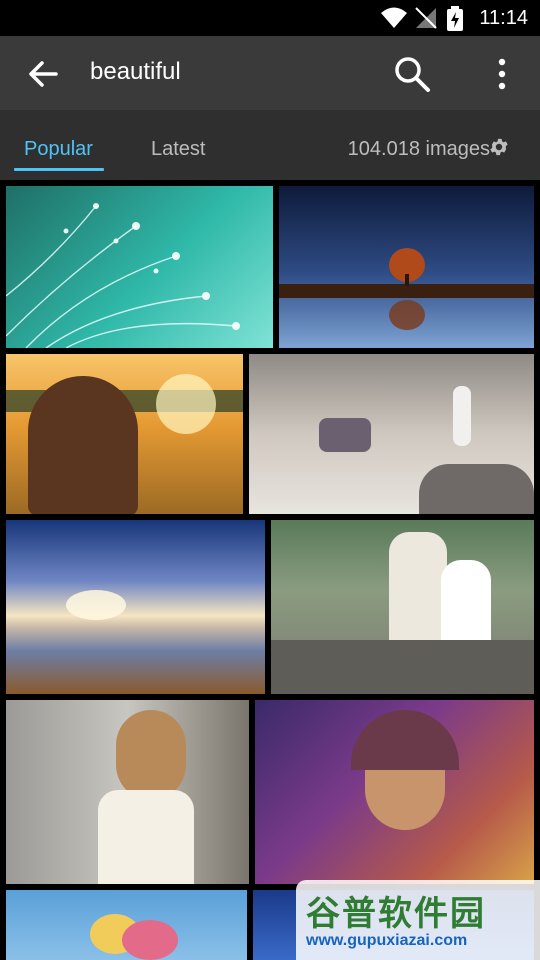  I want to click on wallpaper-dandelion-drops, so click(139, 267).